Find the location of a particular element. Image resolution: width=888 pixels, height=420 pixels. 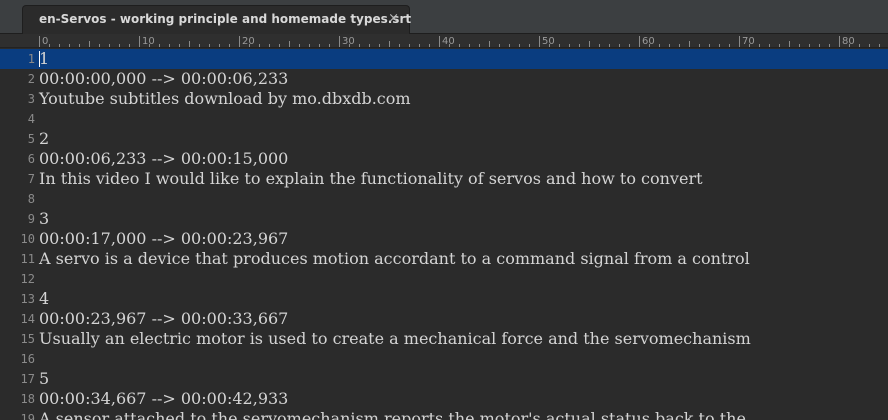

line-number: 3 is located at coordinates (31, 99).